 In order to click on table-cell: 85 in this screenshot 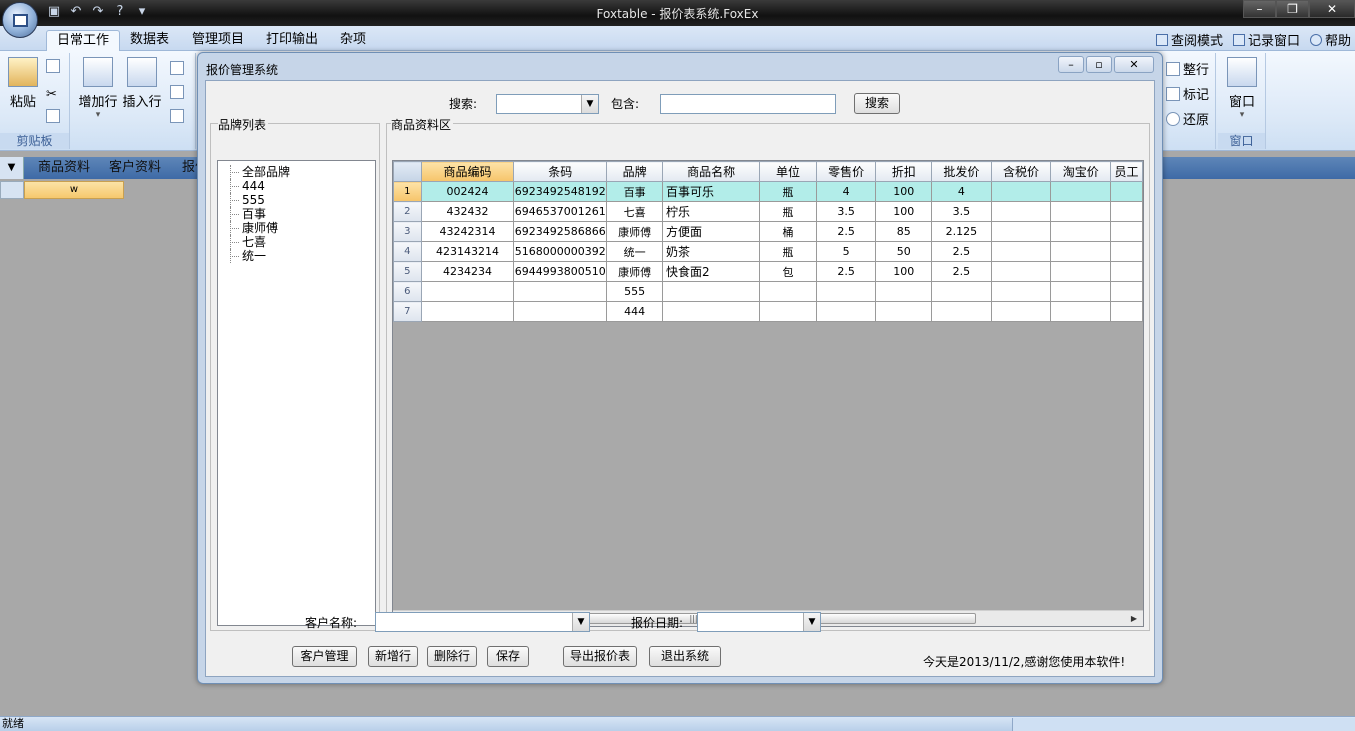, I will do `click(904, 231)`.